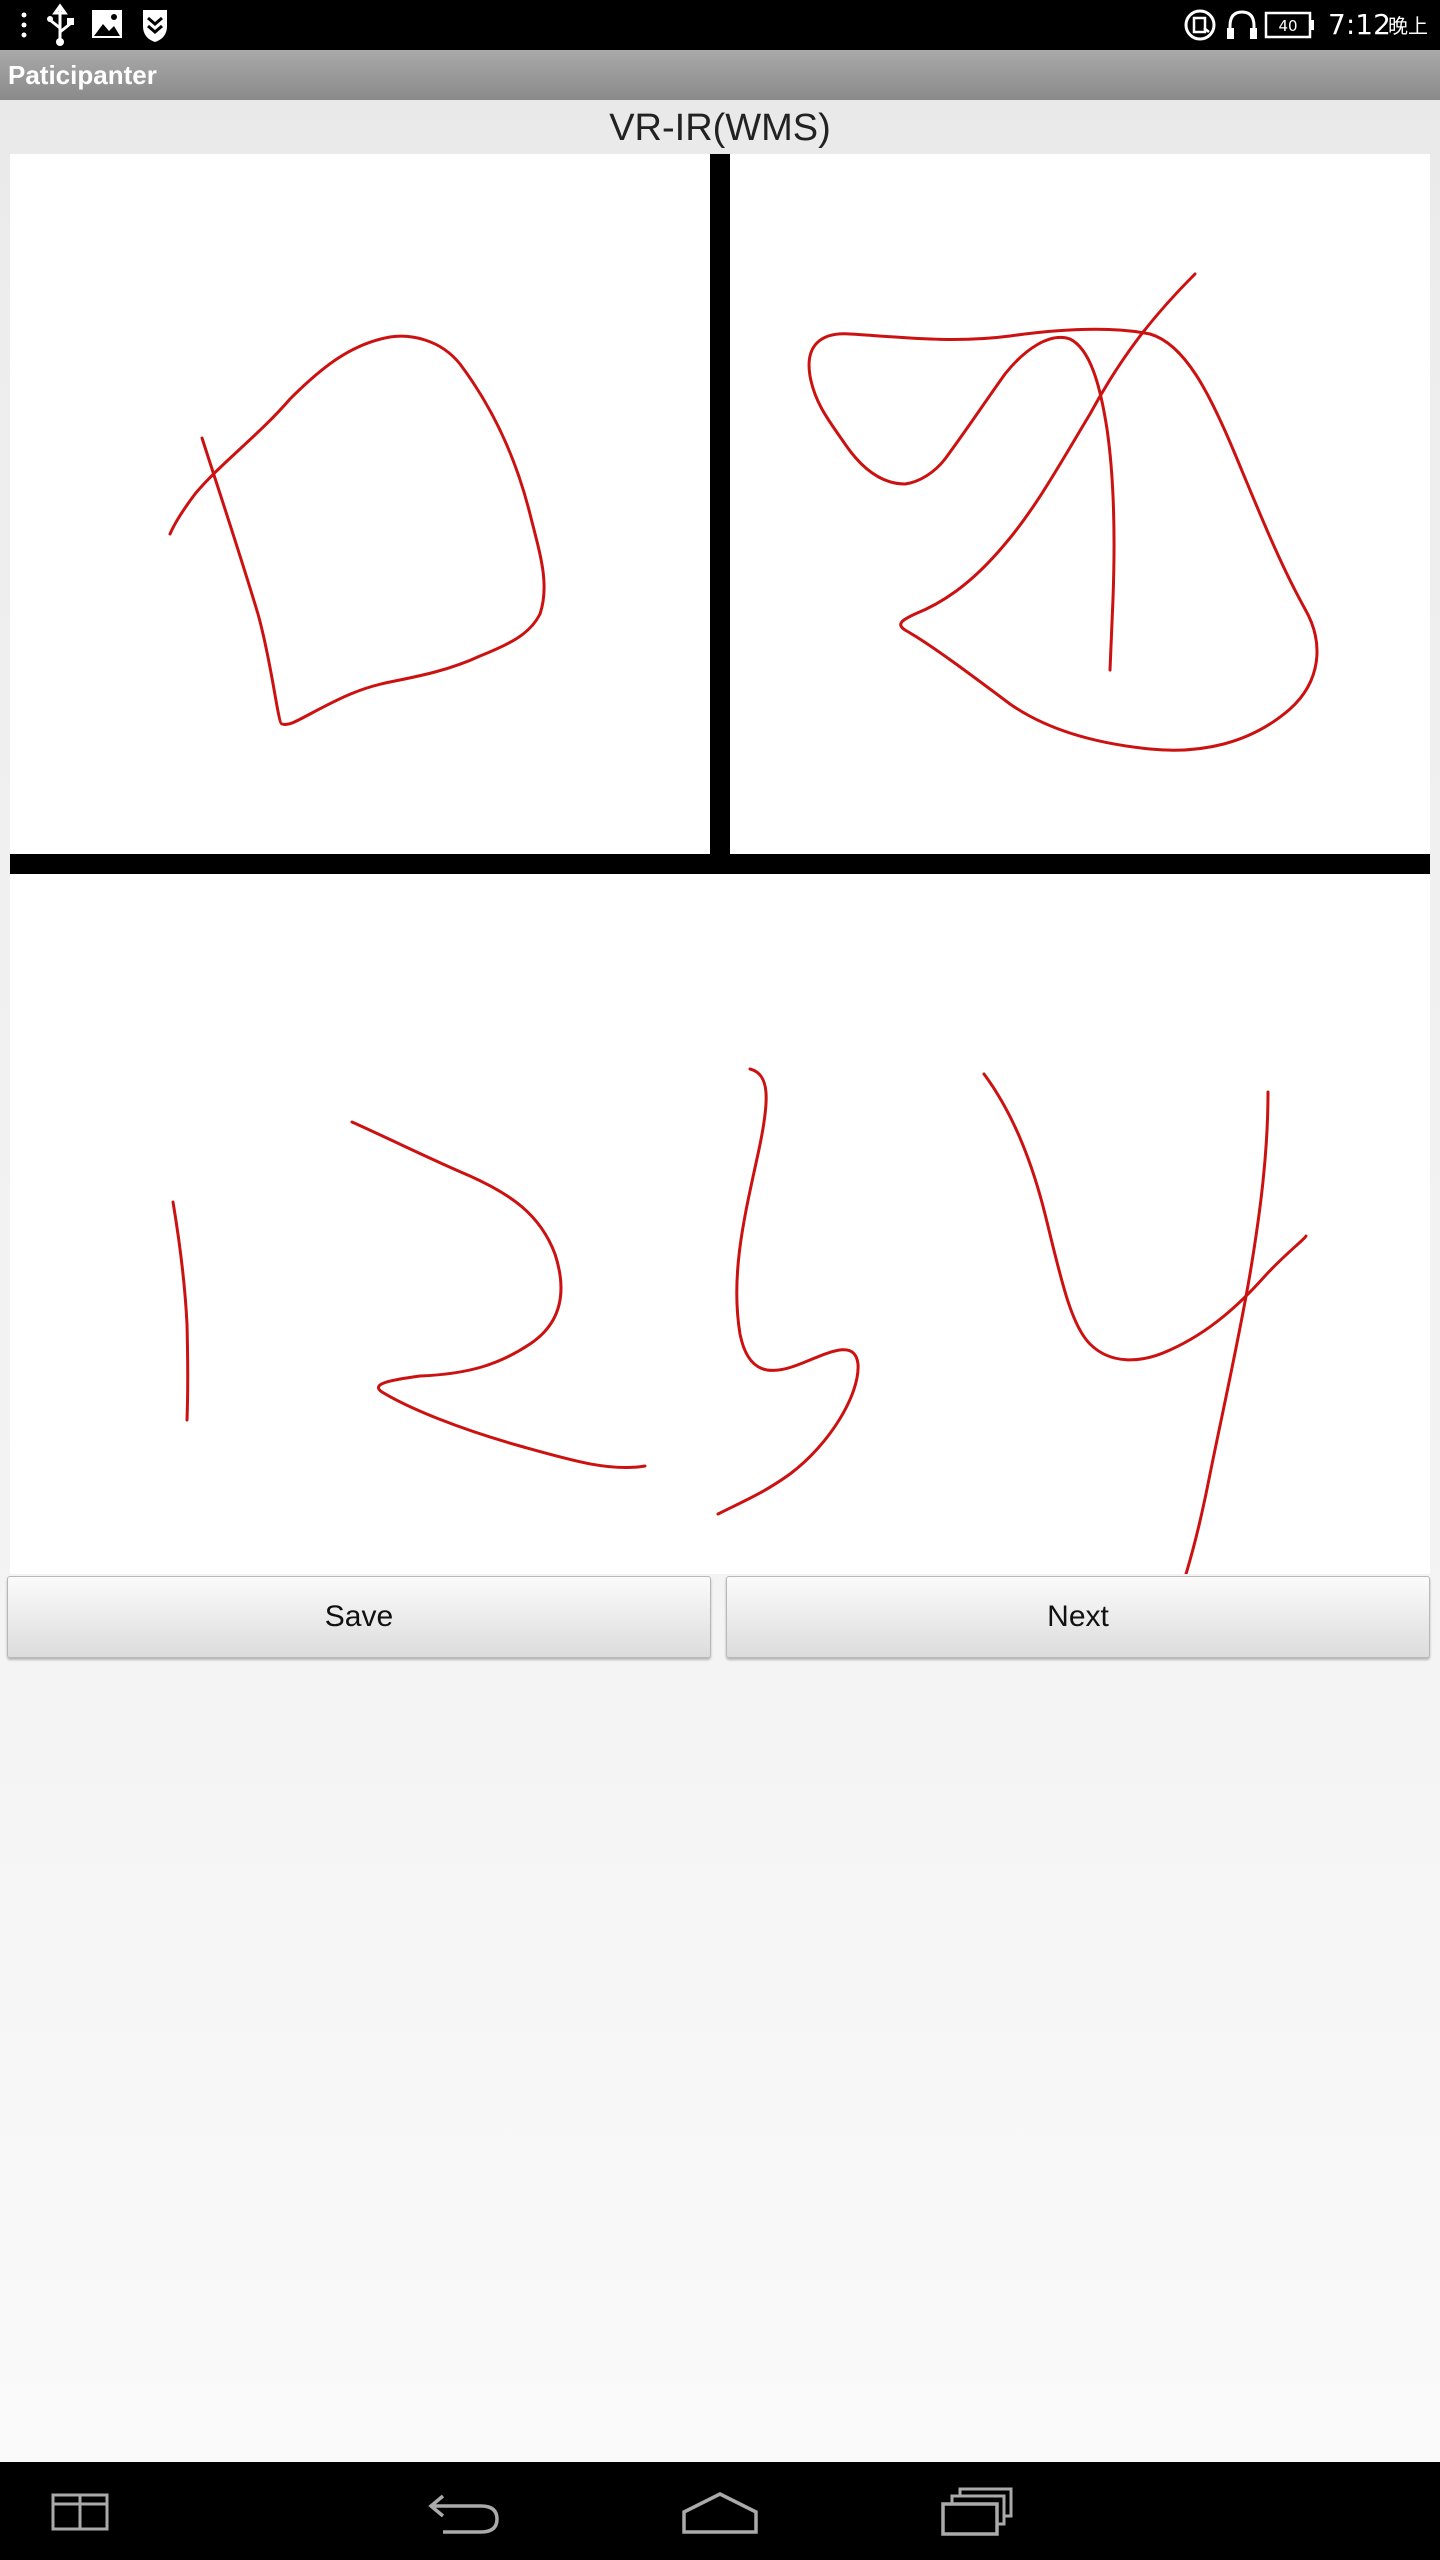 The height and width of the screenshot is (2560, 1440). I want to click on recent-split-icon, so click(80, 2512).